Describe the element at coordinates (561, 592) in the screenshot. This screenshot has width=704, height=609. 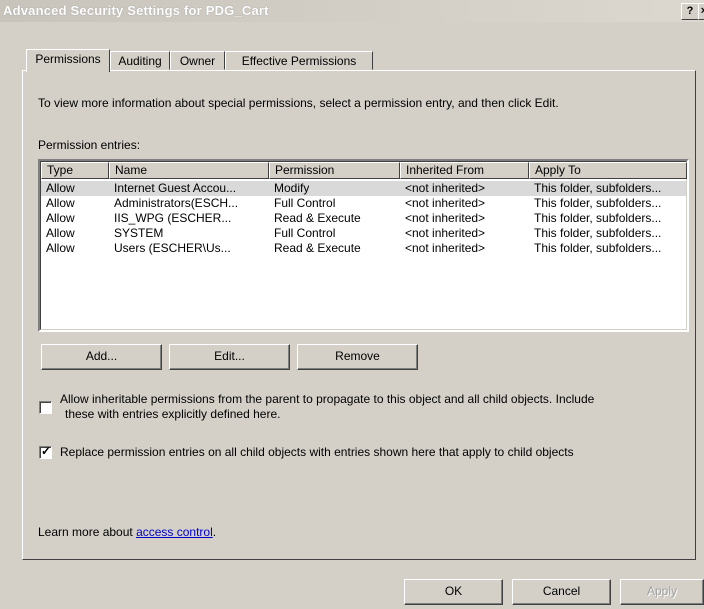
I see `cancel-button: Cancel` at that location.